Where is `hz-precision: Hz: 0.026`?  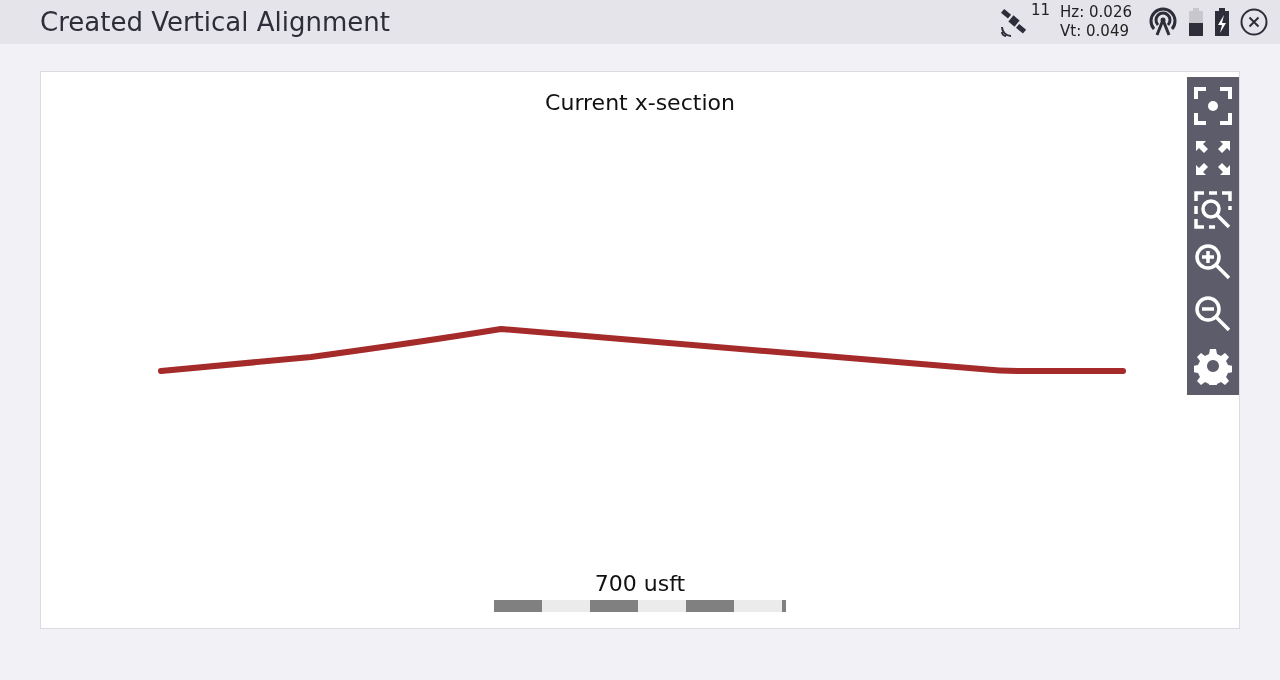 hz-precision: Hz: 0.026 is located at coordinates (1096, 12).